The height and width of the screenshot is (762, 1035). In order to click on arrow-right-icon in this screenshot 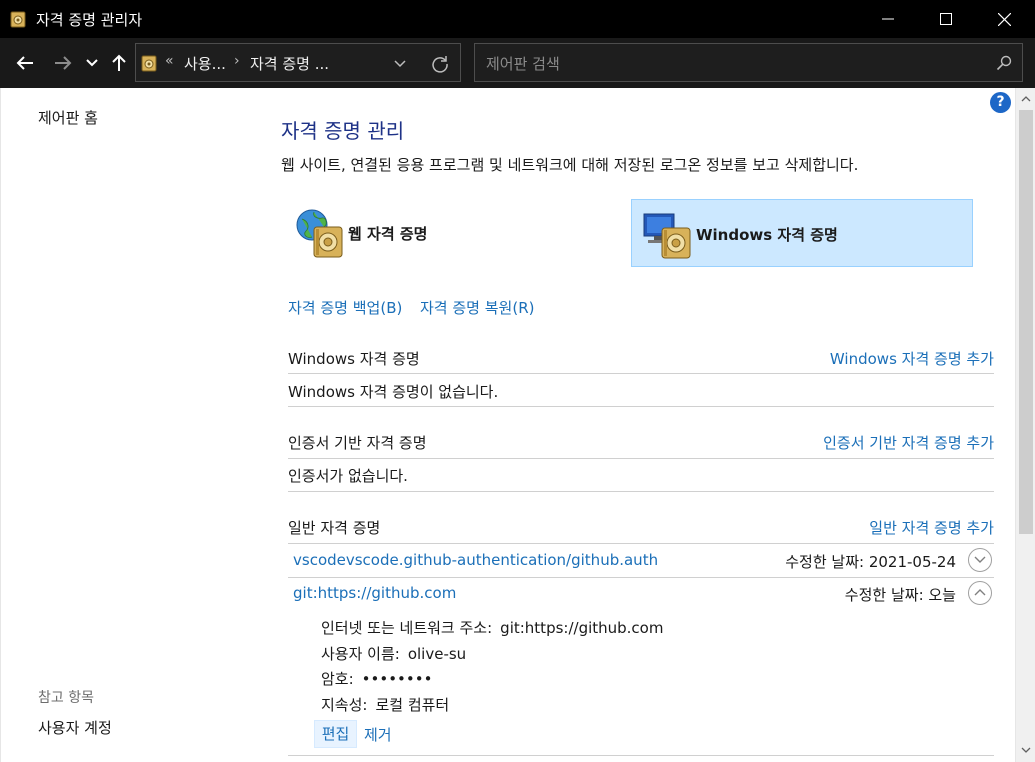, I will do `click(63, 63)`.